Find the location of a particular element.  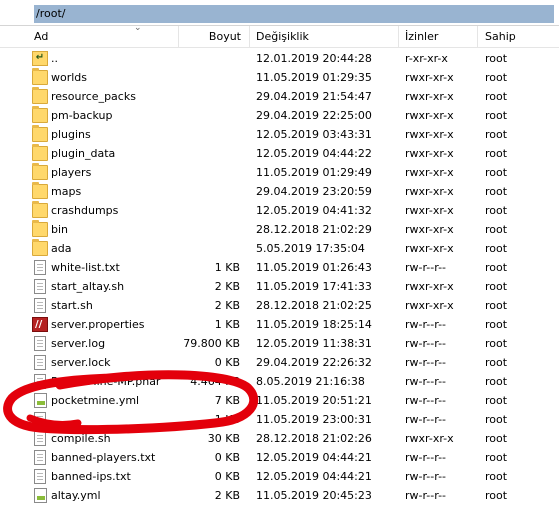

file-row: players 11.05.2019 01:29:49 rwxr-xr-x root is located at coordinates (279, 172).